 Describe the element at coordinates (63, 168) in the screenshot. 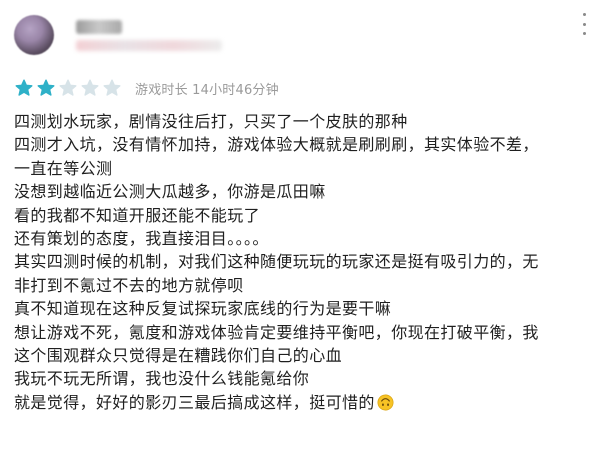

I see `review-line: 一直在等公测` at that location.